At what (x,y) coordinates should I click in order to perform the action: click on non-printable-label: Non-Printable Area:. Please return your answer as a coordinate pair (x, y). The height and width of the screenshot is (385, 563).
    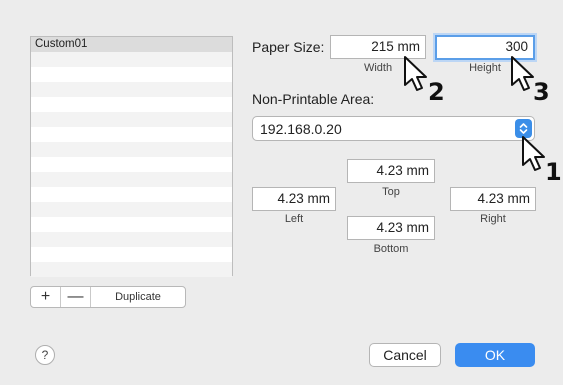
    Looking at the image, I should click on (313, 99).